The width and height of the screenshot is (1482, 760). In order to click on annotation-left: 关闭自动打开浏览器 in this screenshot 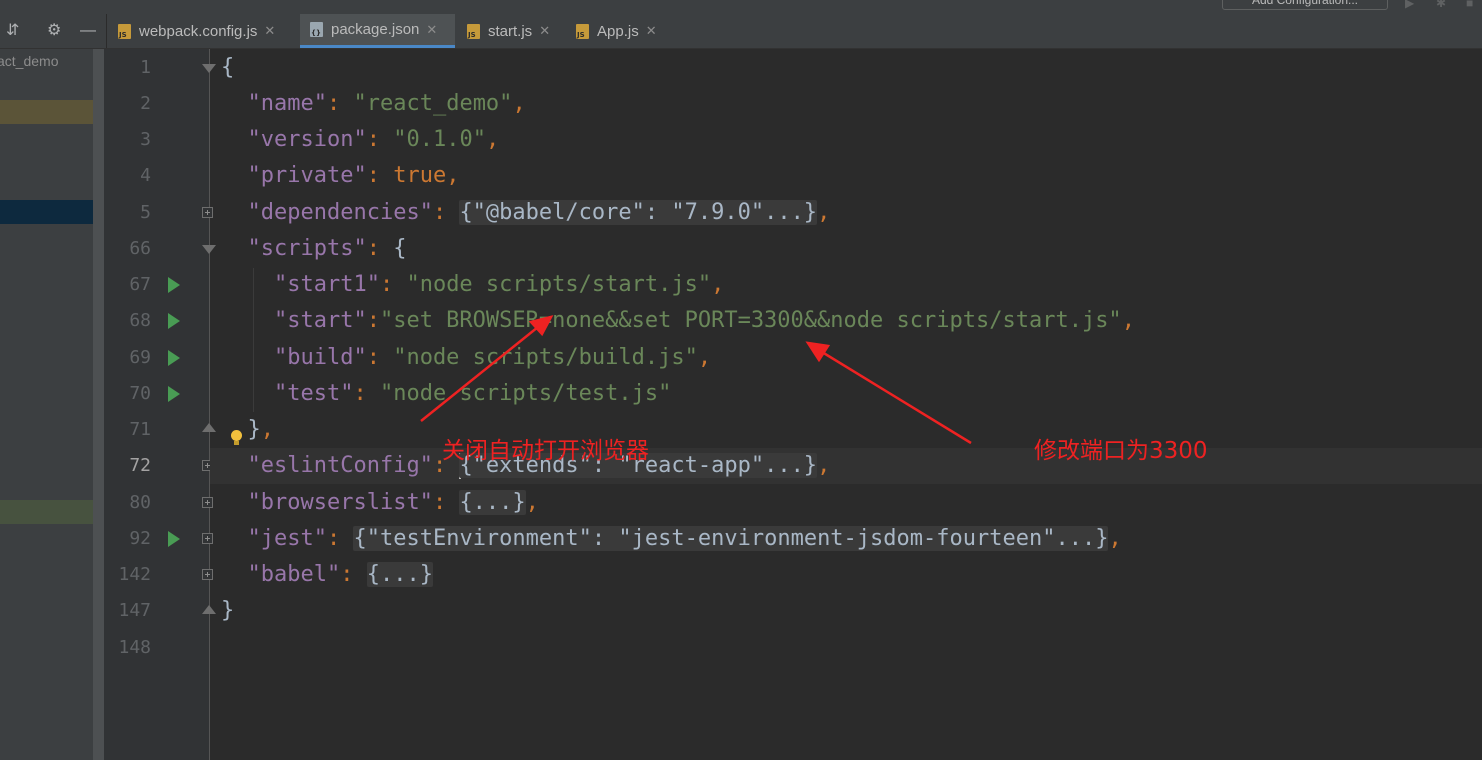, I will do `click(545, 451)`.